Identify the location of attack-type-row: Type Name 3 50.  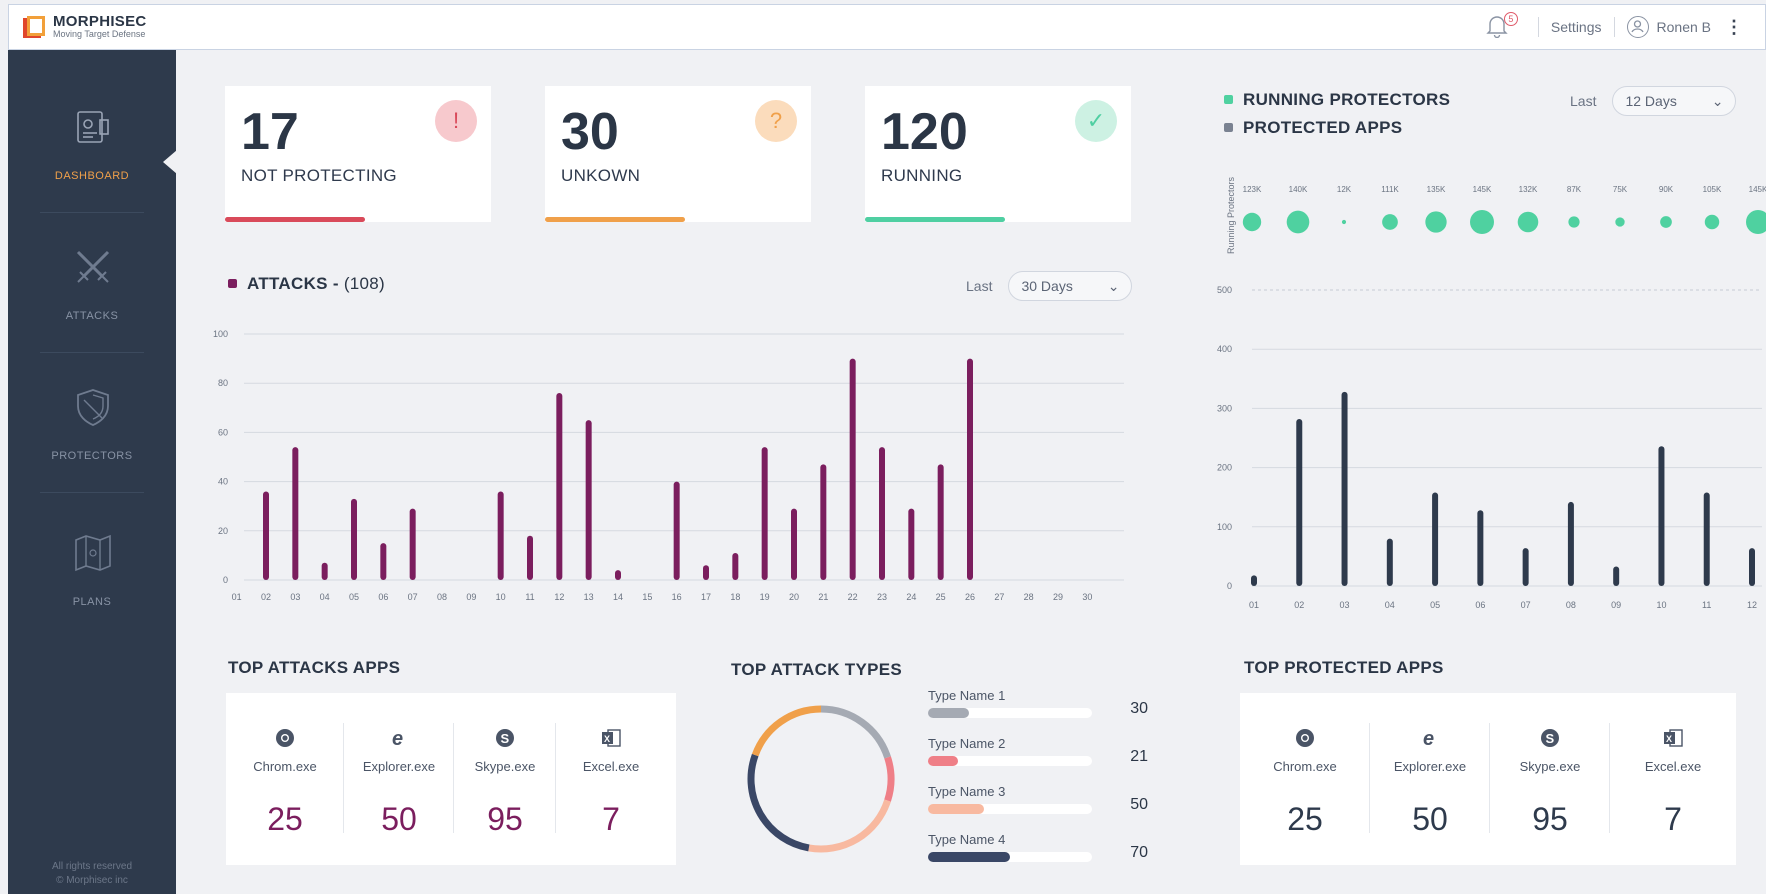
(1038, 808).